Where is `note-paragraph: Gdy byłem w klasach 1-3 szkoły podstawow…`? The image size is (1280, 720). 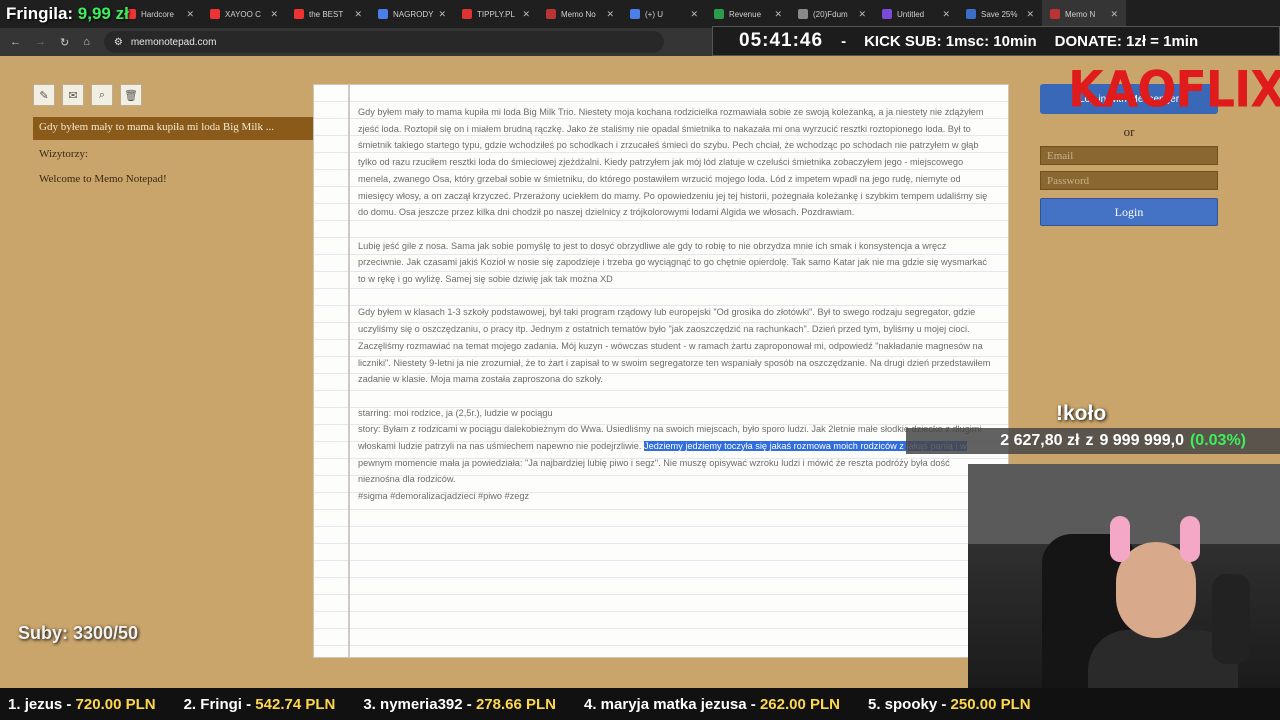
note-paragraph: Gdy byłem w klasach 1-3 szkoły podstawow… is located at coordinates (674, 346).